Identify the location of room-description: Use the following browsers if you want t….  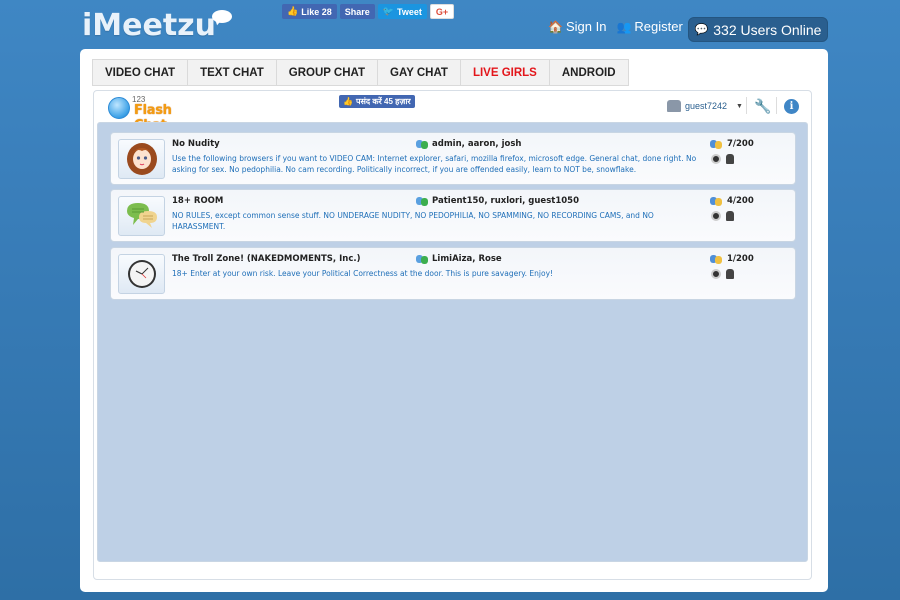
(434, 164).